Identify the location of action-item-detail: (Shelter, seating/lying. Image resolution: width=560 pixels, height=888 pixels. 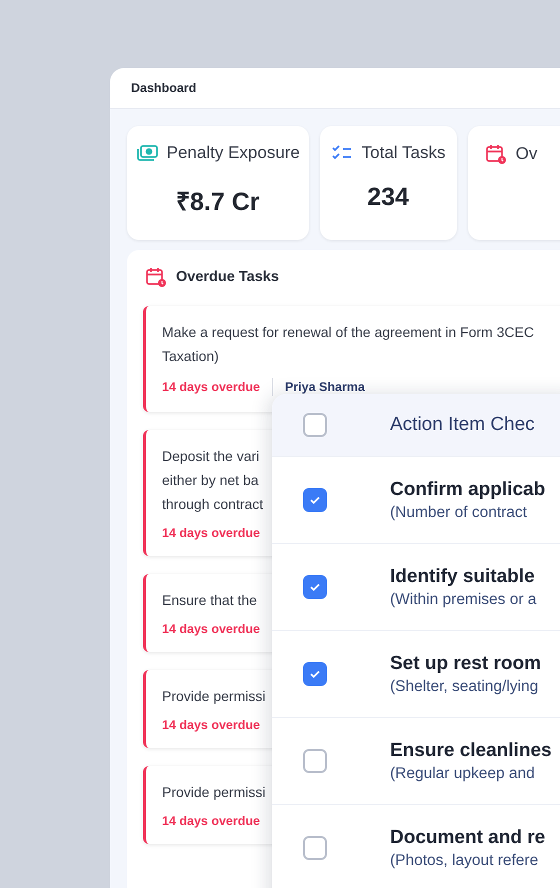
(465, 687).